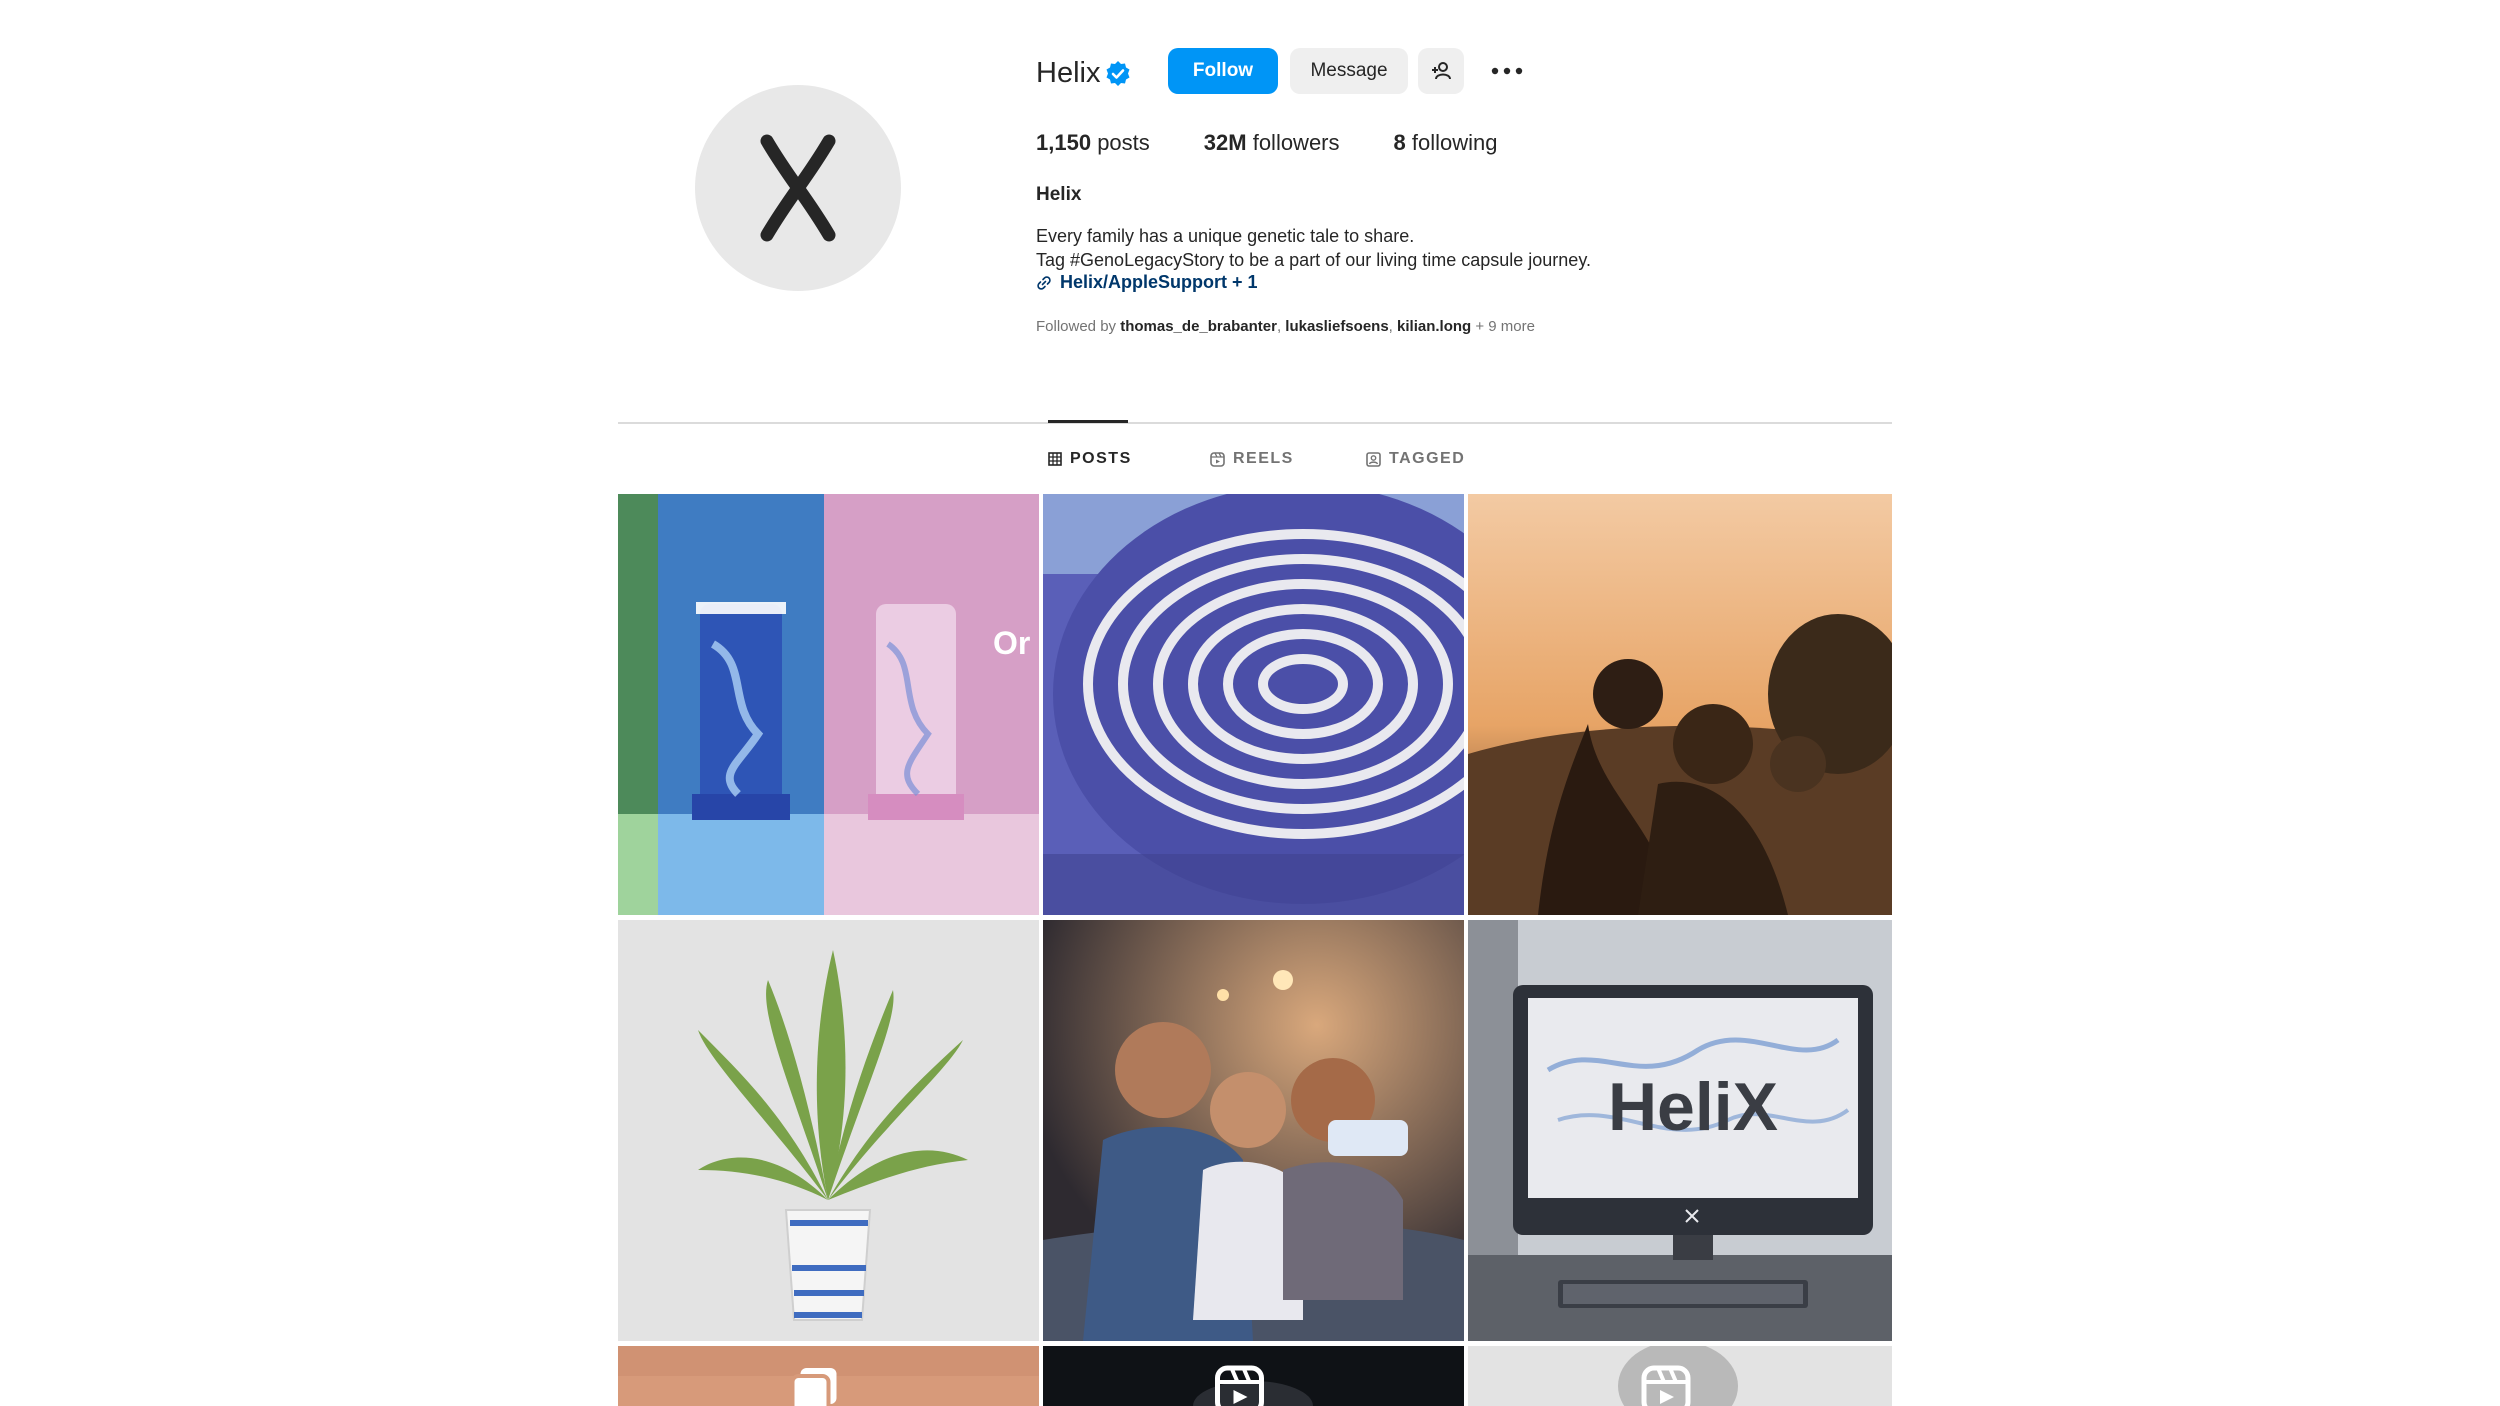 Image resolution: width=2500 pixels, height=1406 pixels. What do you see at coordinates (1016, 643) in the screenshot?
I see `tube-image-text: Or new` at bounding box center [1016, 643].